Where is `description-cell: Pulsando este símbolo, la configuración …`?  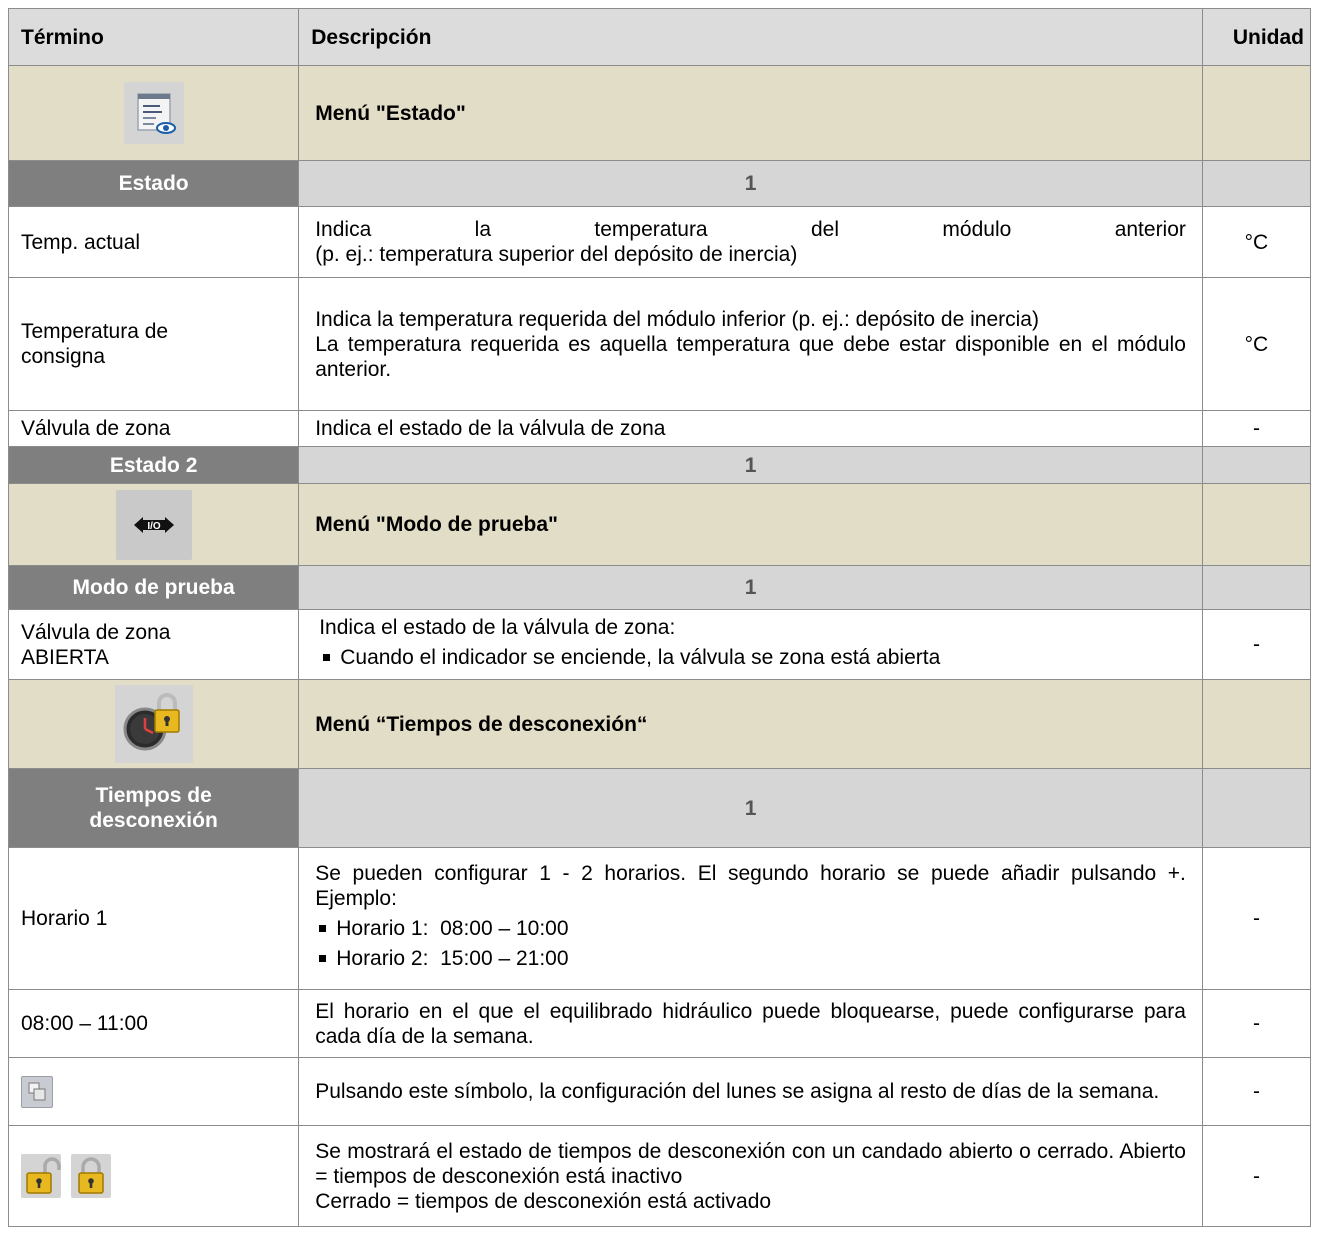
description-cell: Pulsando este símbolo, la configuración … is located at coordinates (750, 1091).